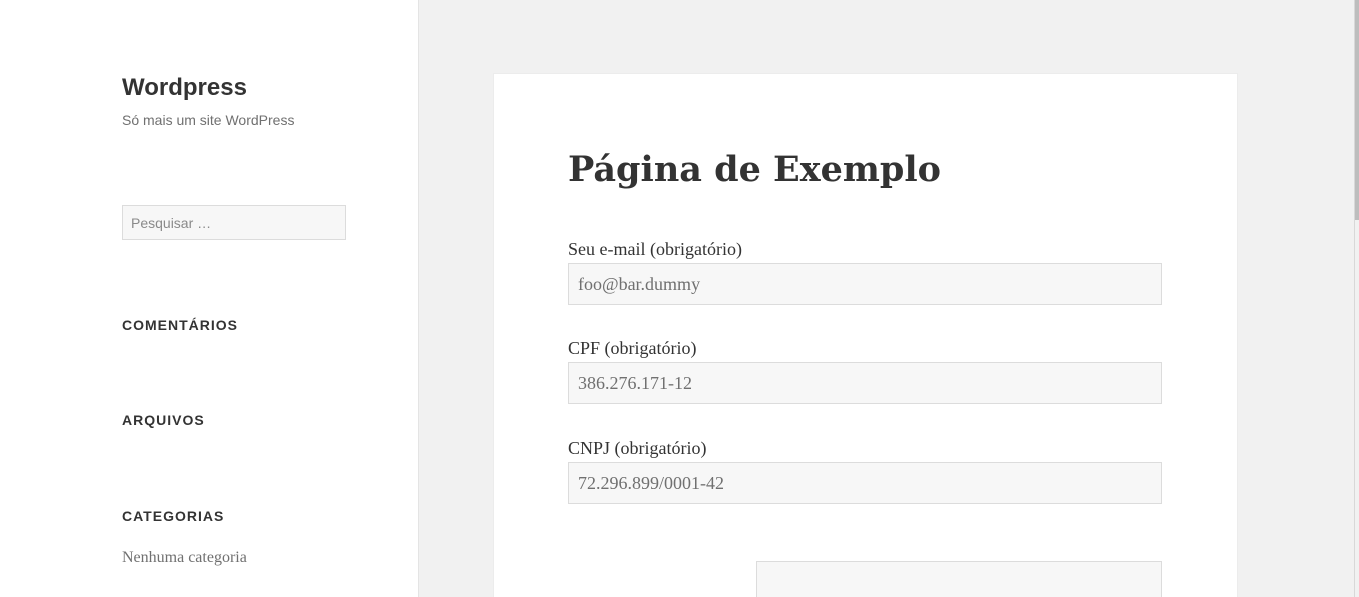 This screenshot has height=597, width=1359. Describe the element at coordinates (173, 516) in the screenshot. I see `widget-title-categories: CATEGORIAS` at that location.